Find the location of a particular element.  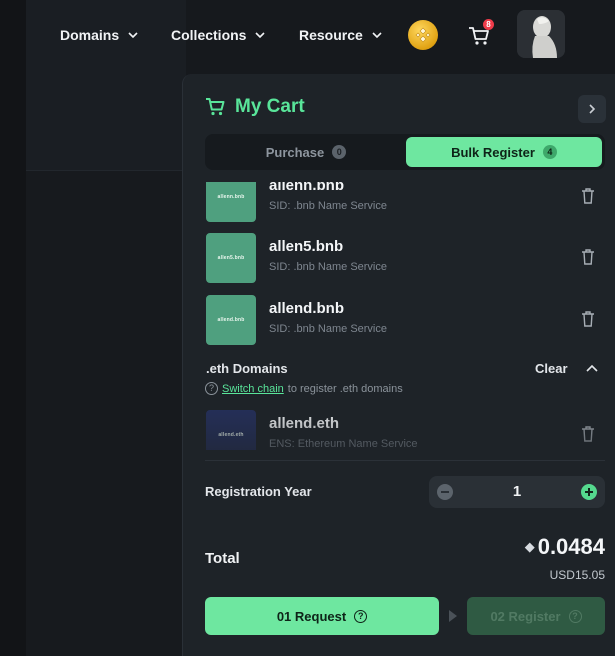

thumbnail-text: allend.bnb is located at coordinates (231, 320).